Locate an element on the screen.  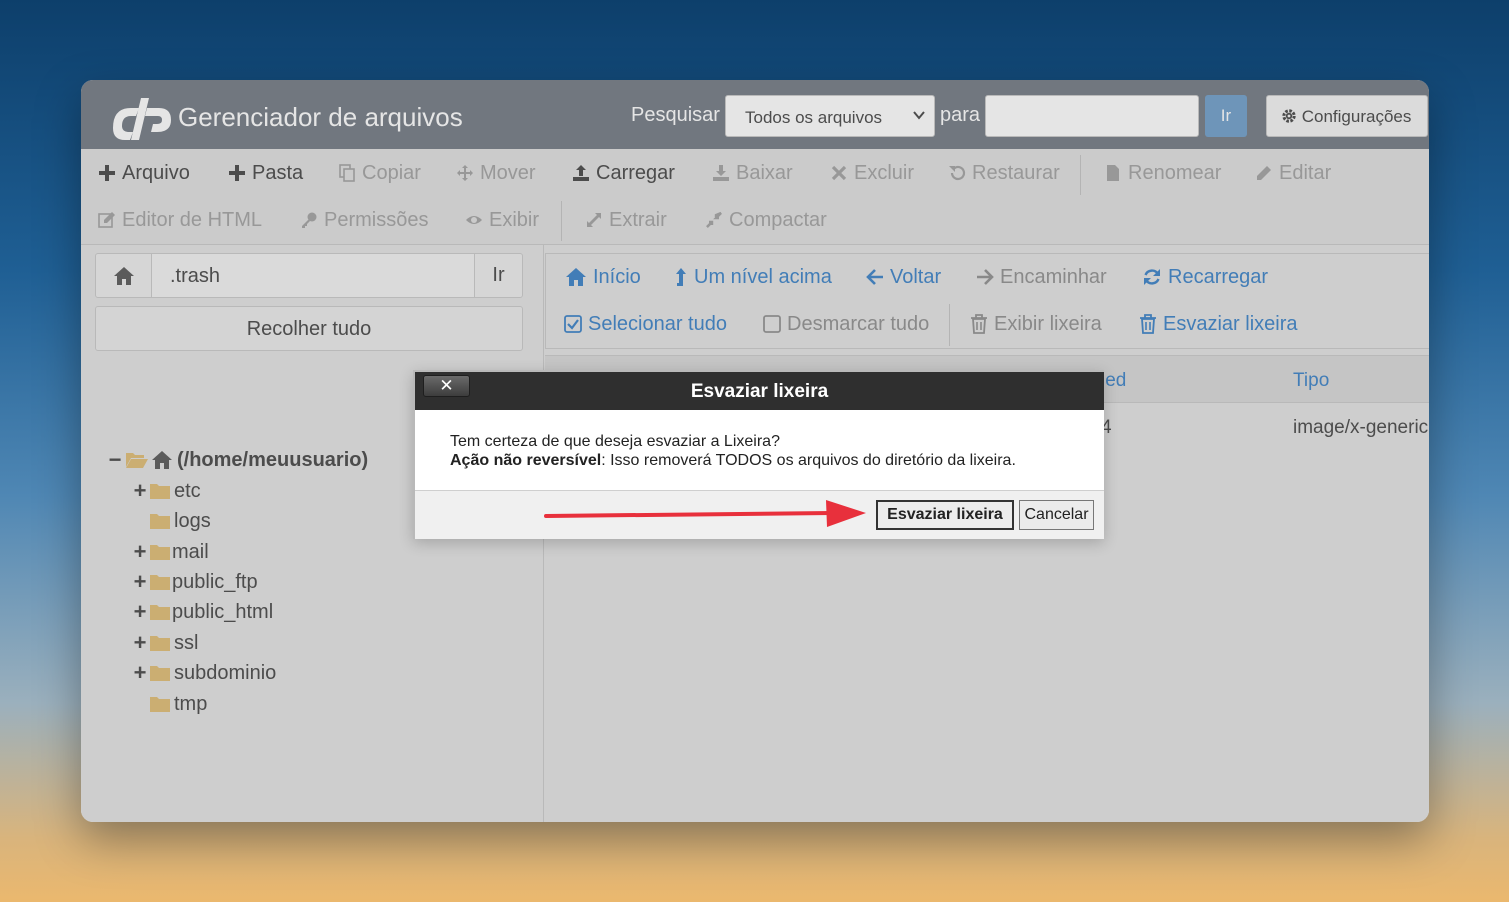
search-scope-value: Todos os arquivos is located at coordinates (814, 117).